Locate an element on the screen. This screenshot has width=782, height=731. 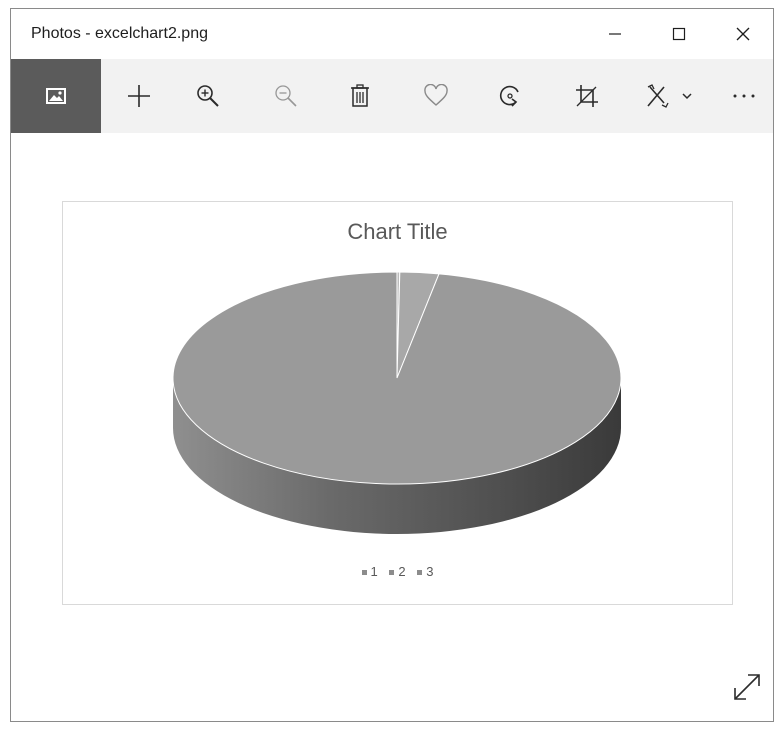
rotate-icon is located at coordinates (509, 96).